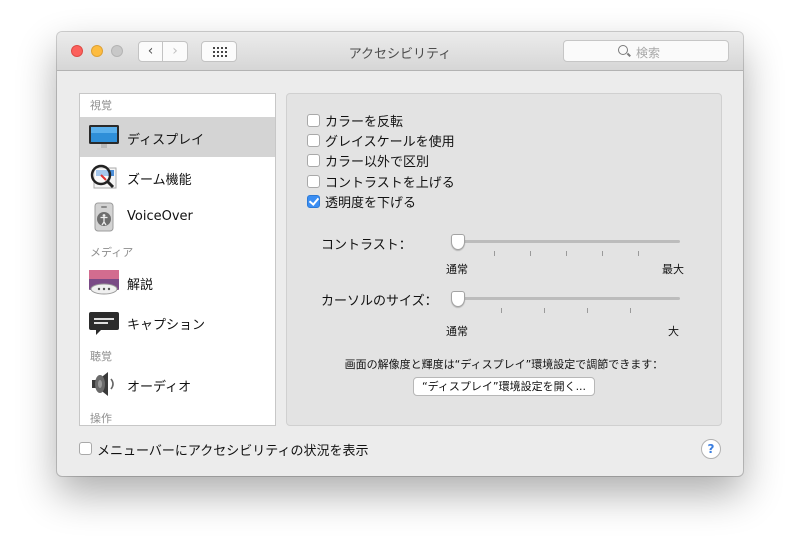 The width and height of the screenshot is (800, 558). What do you see at coordinates (101, 105) in the screenshot?
I see `sidebar-section-vision: 視覚` at bounding box center [101, 105].